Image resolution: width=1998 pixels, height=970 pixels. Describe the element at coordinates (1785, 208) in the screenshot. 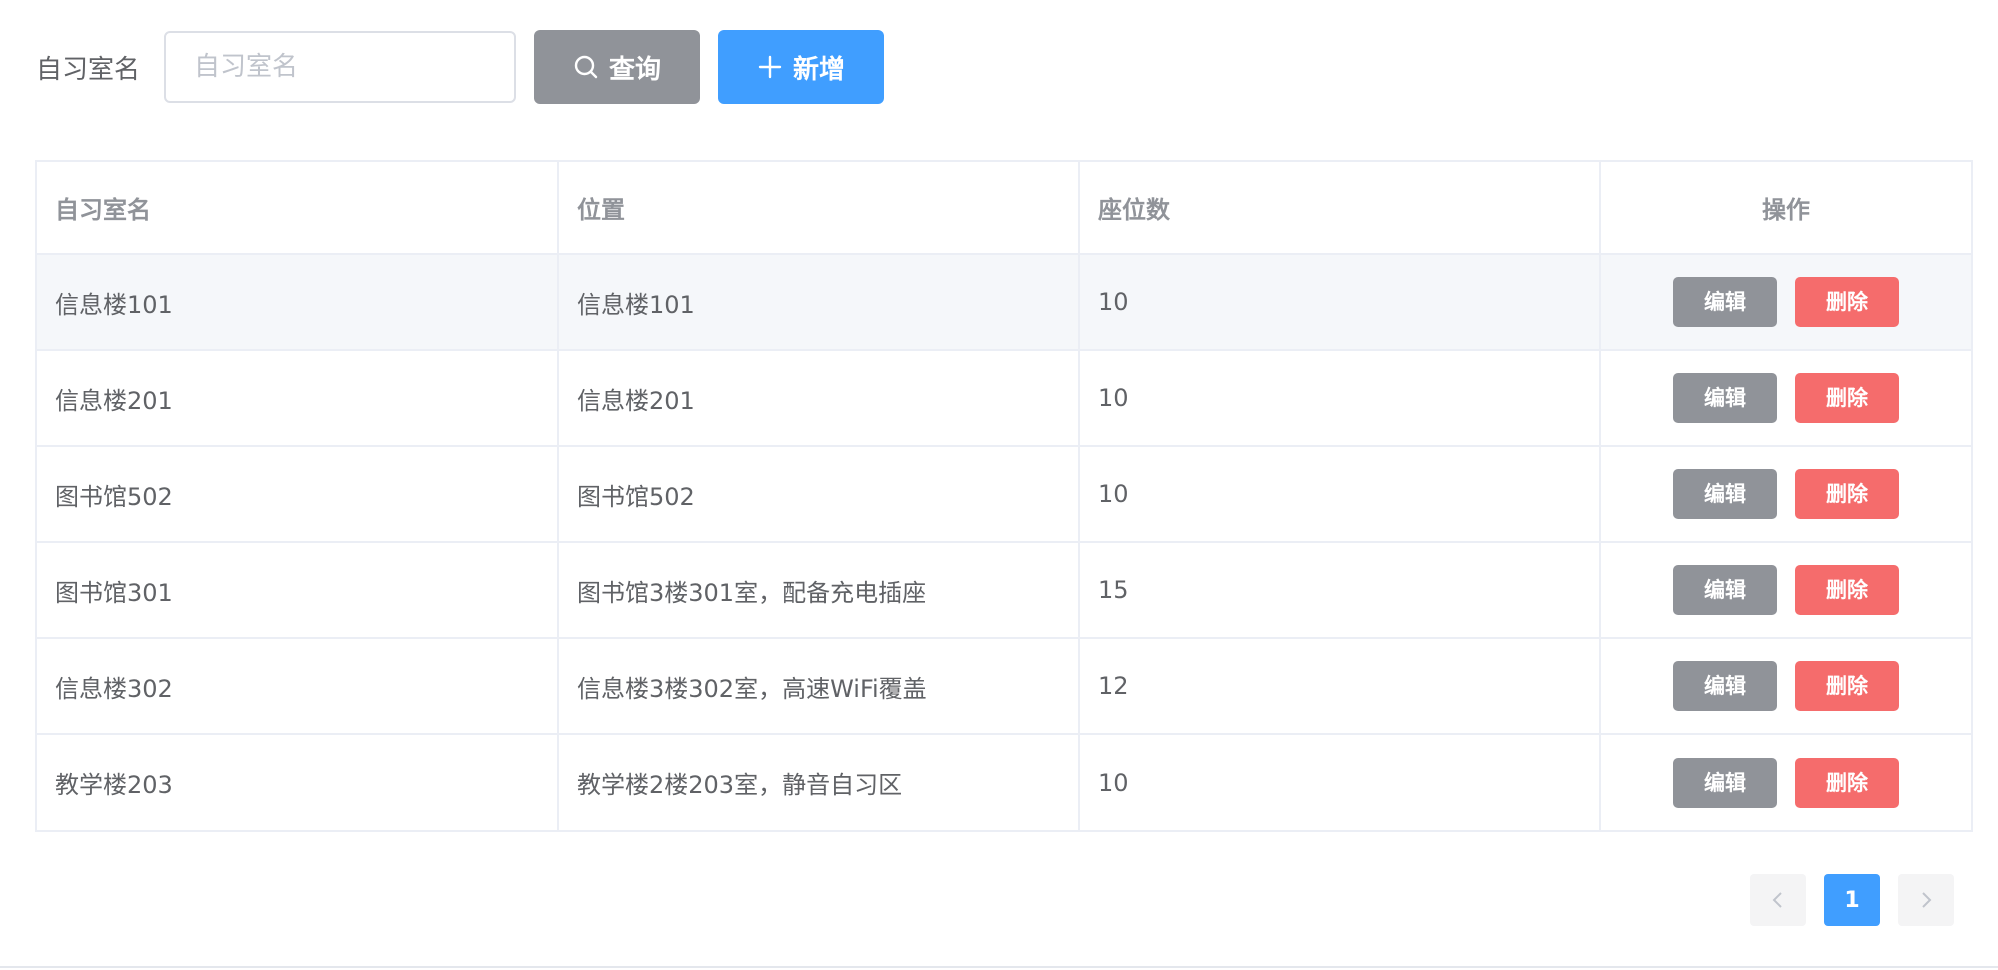

I see `header-actions: 操作` at that location.